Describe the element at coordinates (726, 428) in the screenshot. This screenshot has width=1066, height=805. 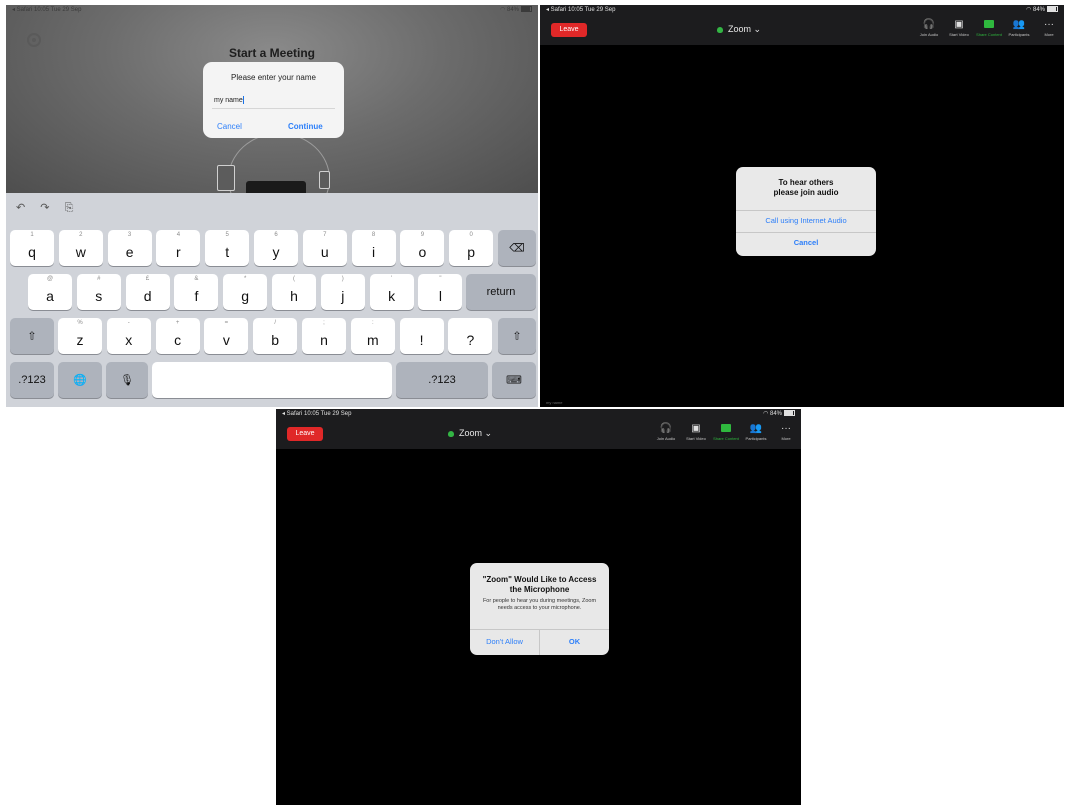
I see `share-screen-icon` at that location.